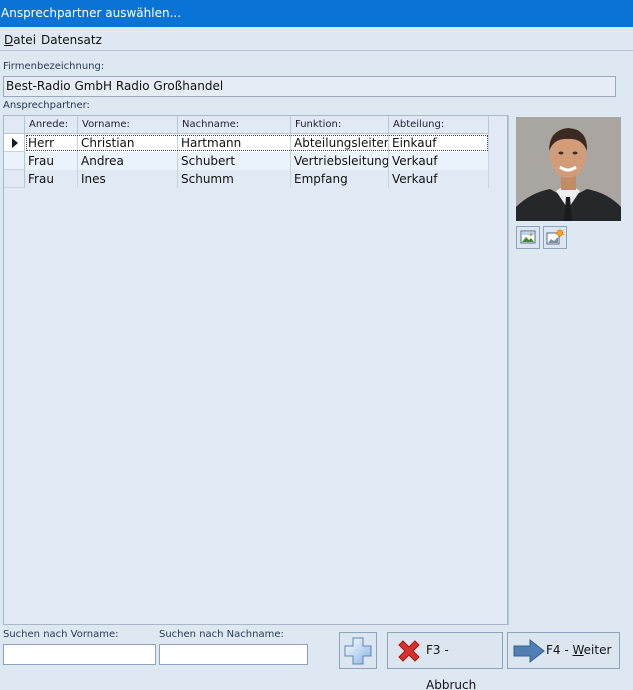  I want to click on plus-icon, so click(358, 651).